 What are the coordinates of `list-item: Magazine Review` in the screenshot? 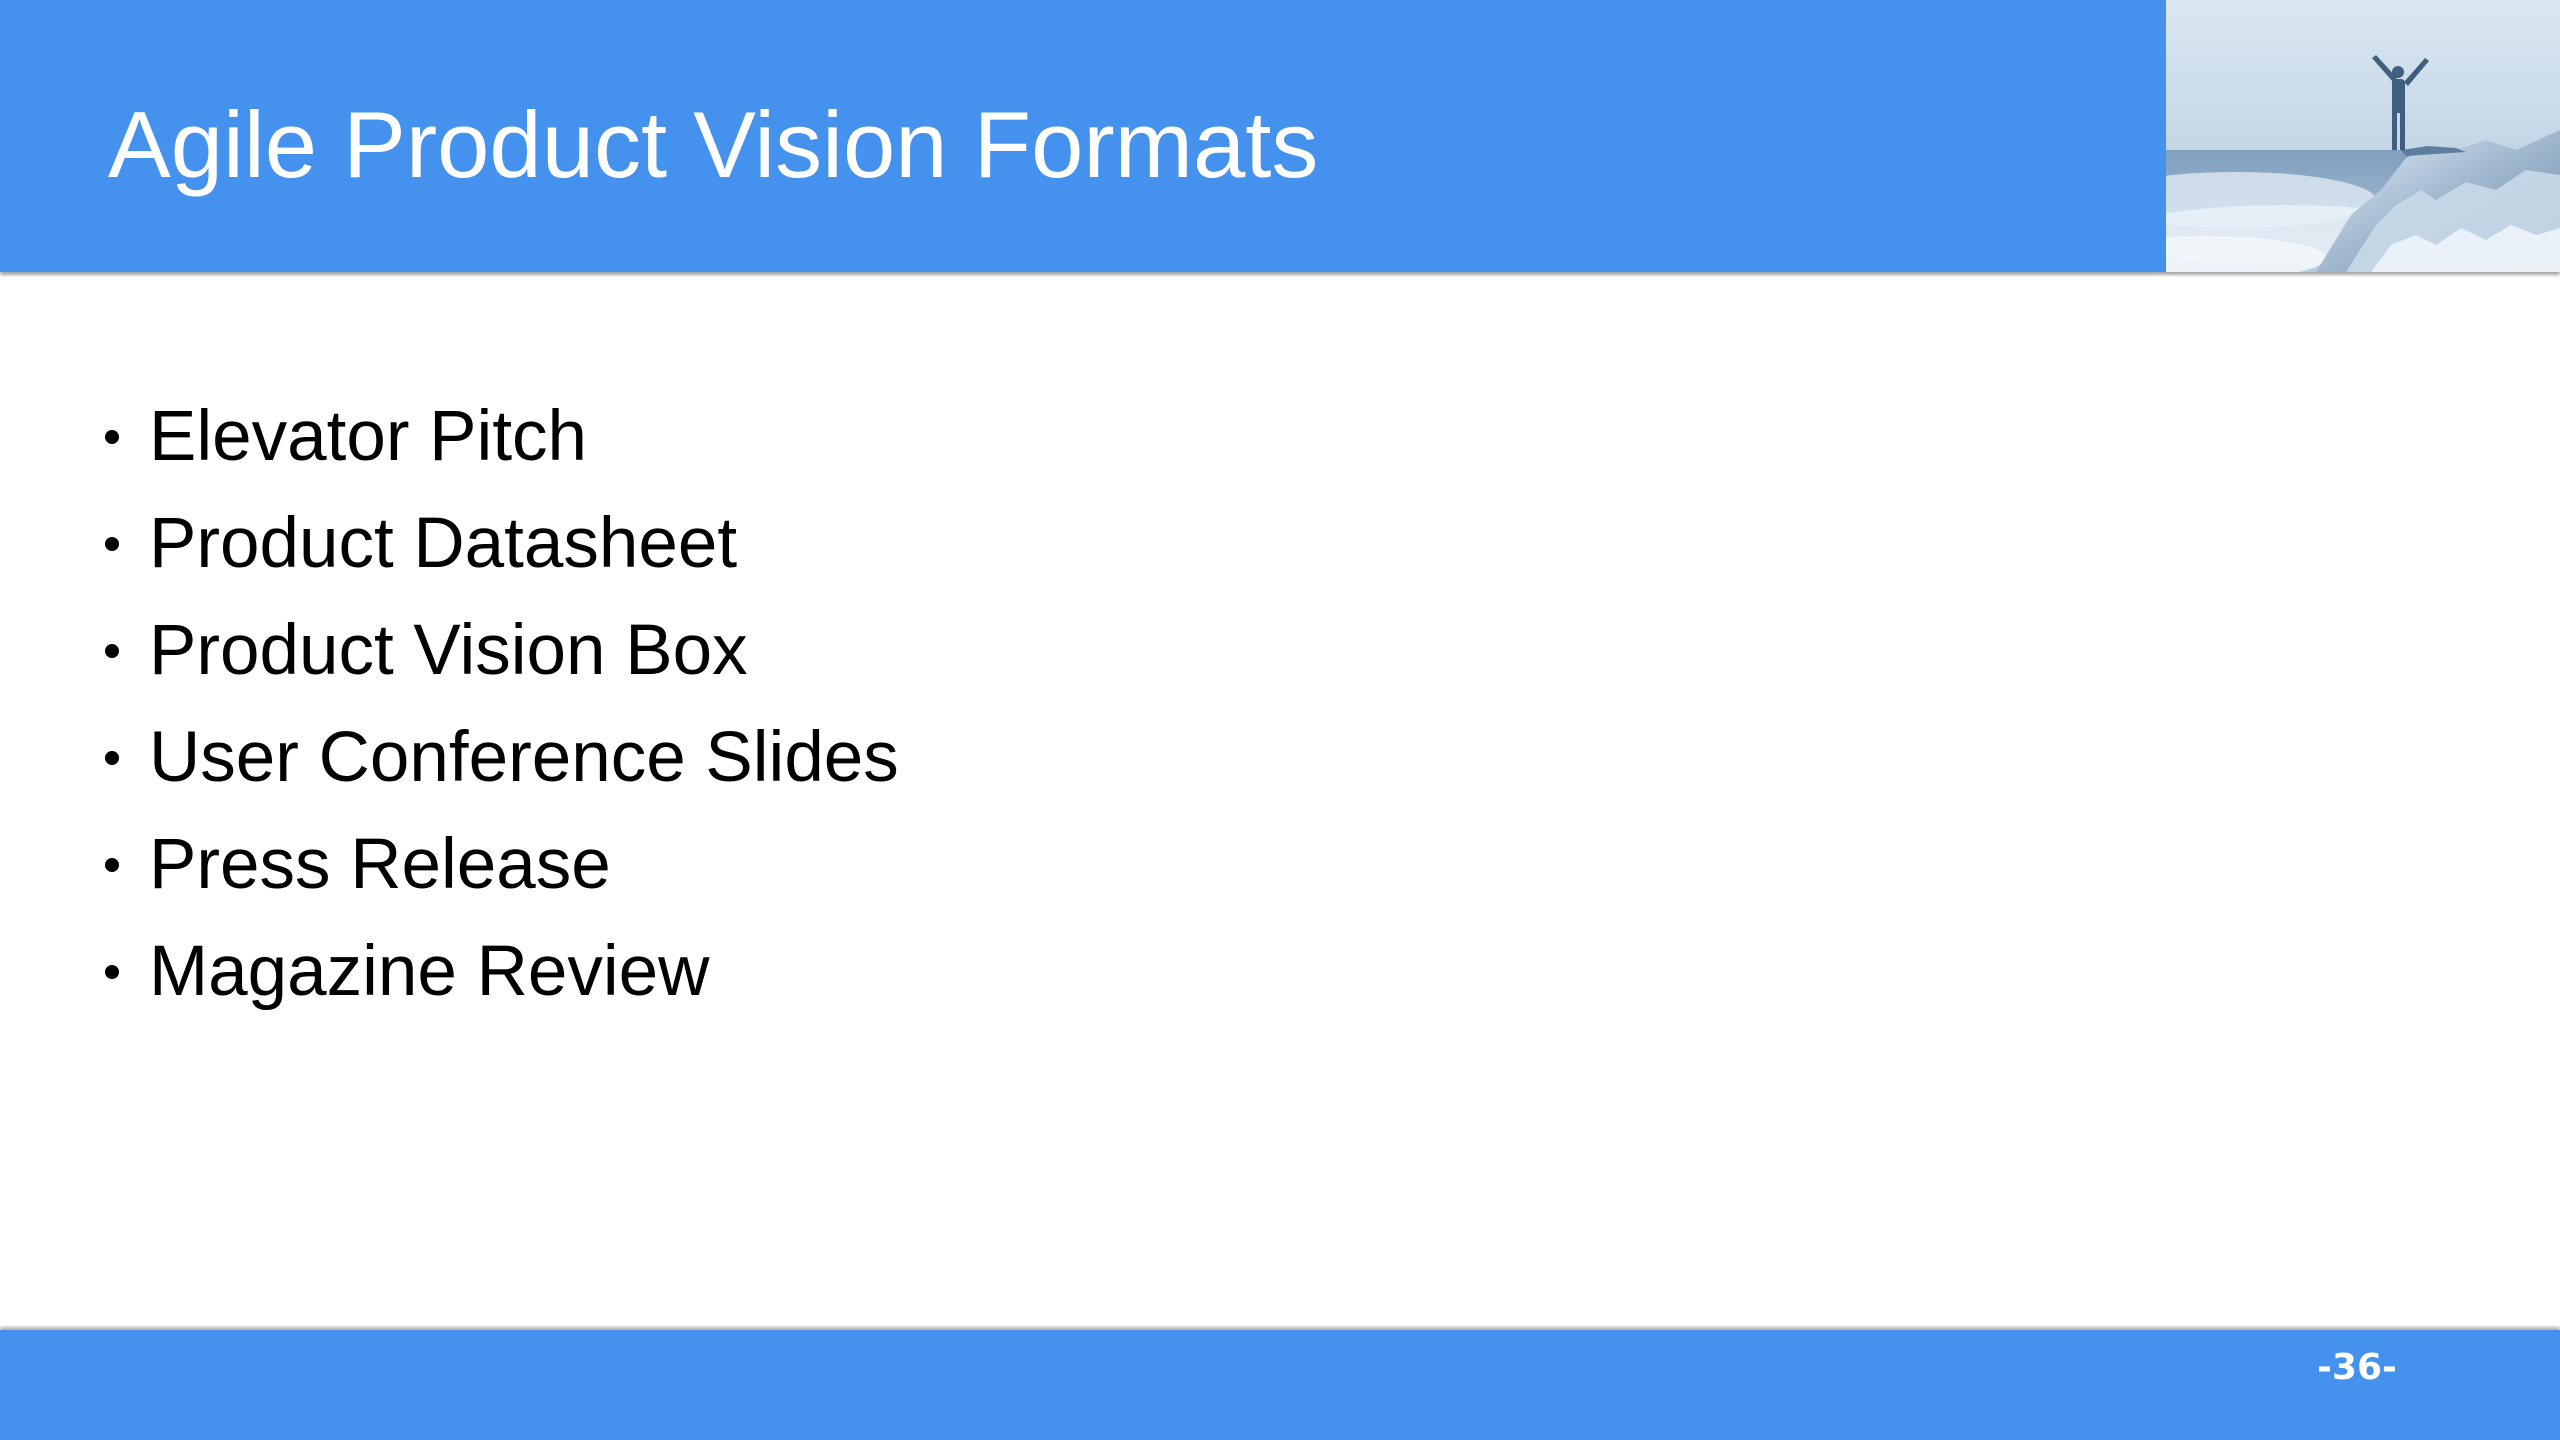 It's located at (502, 971).